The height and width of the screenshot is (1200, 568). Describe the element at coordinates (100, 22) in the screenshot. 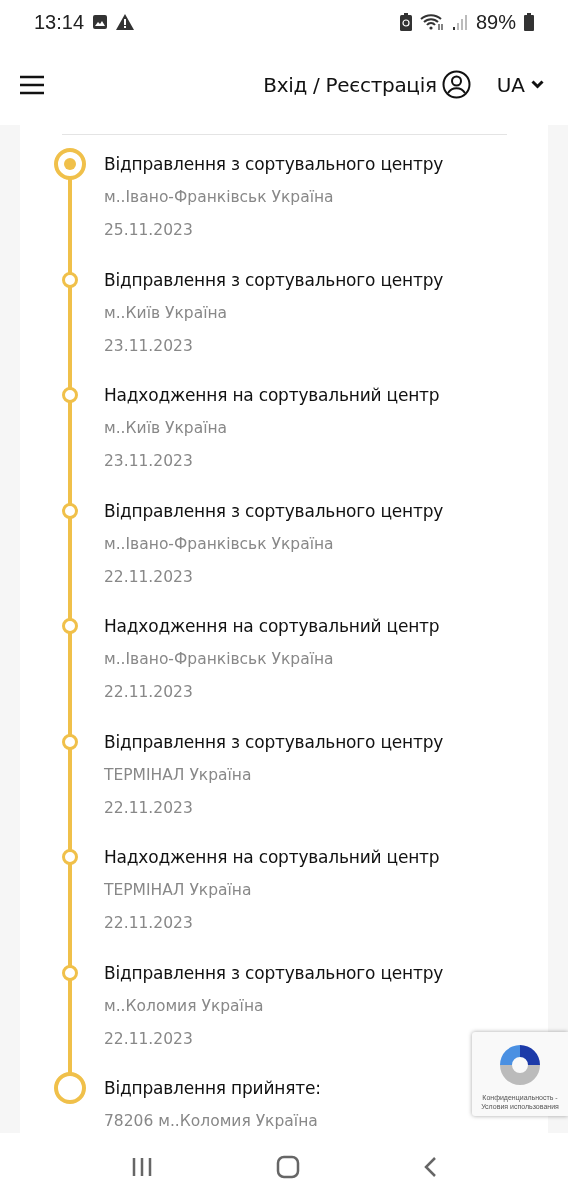

I see `image-icon` at that location.